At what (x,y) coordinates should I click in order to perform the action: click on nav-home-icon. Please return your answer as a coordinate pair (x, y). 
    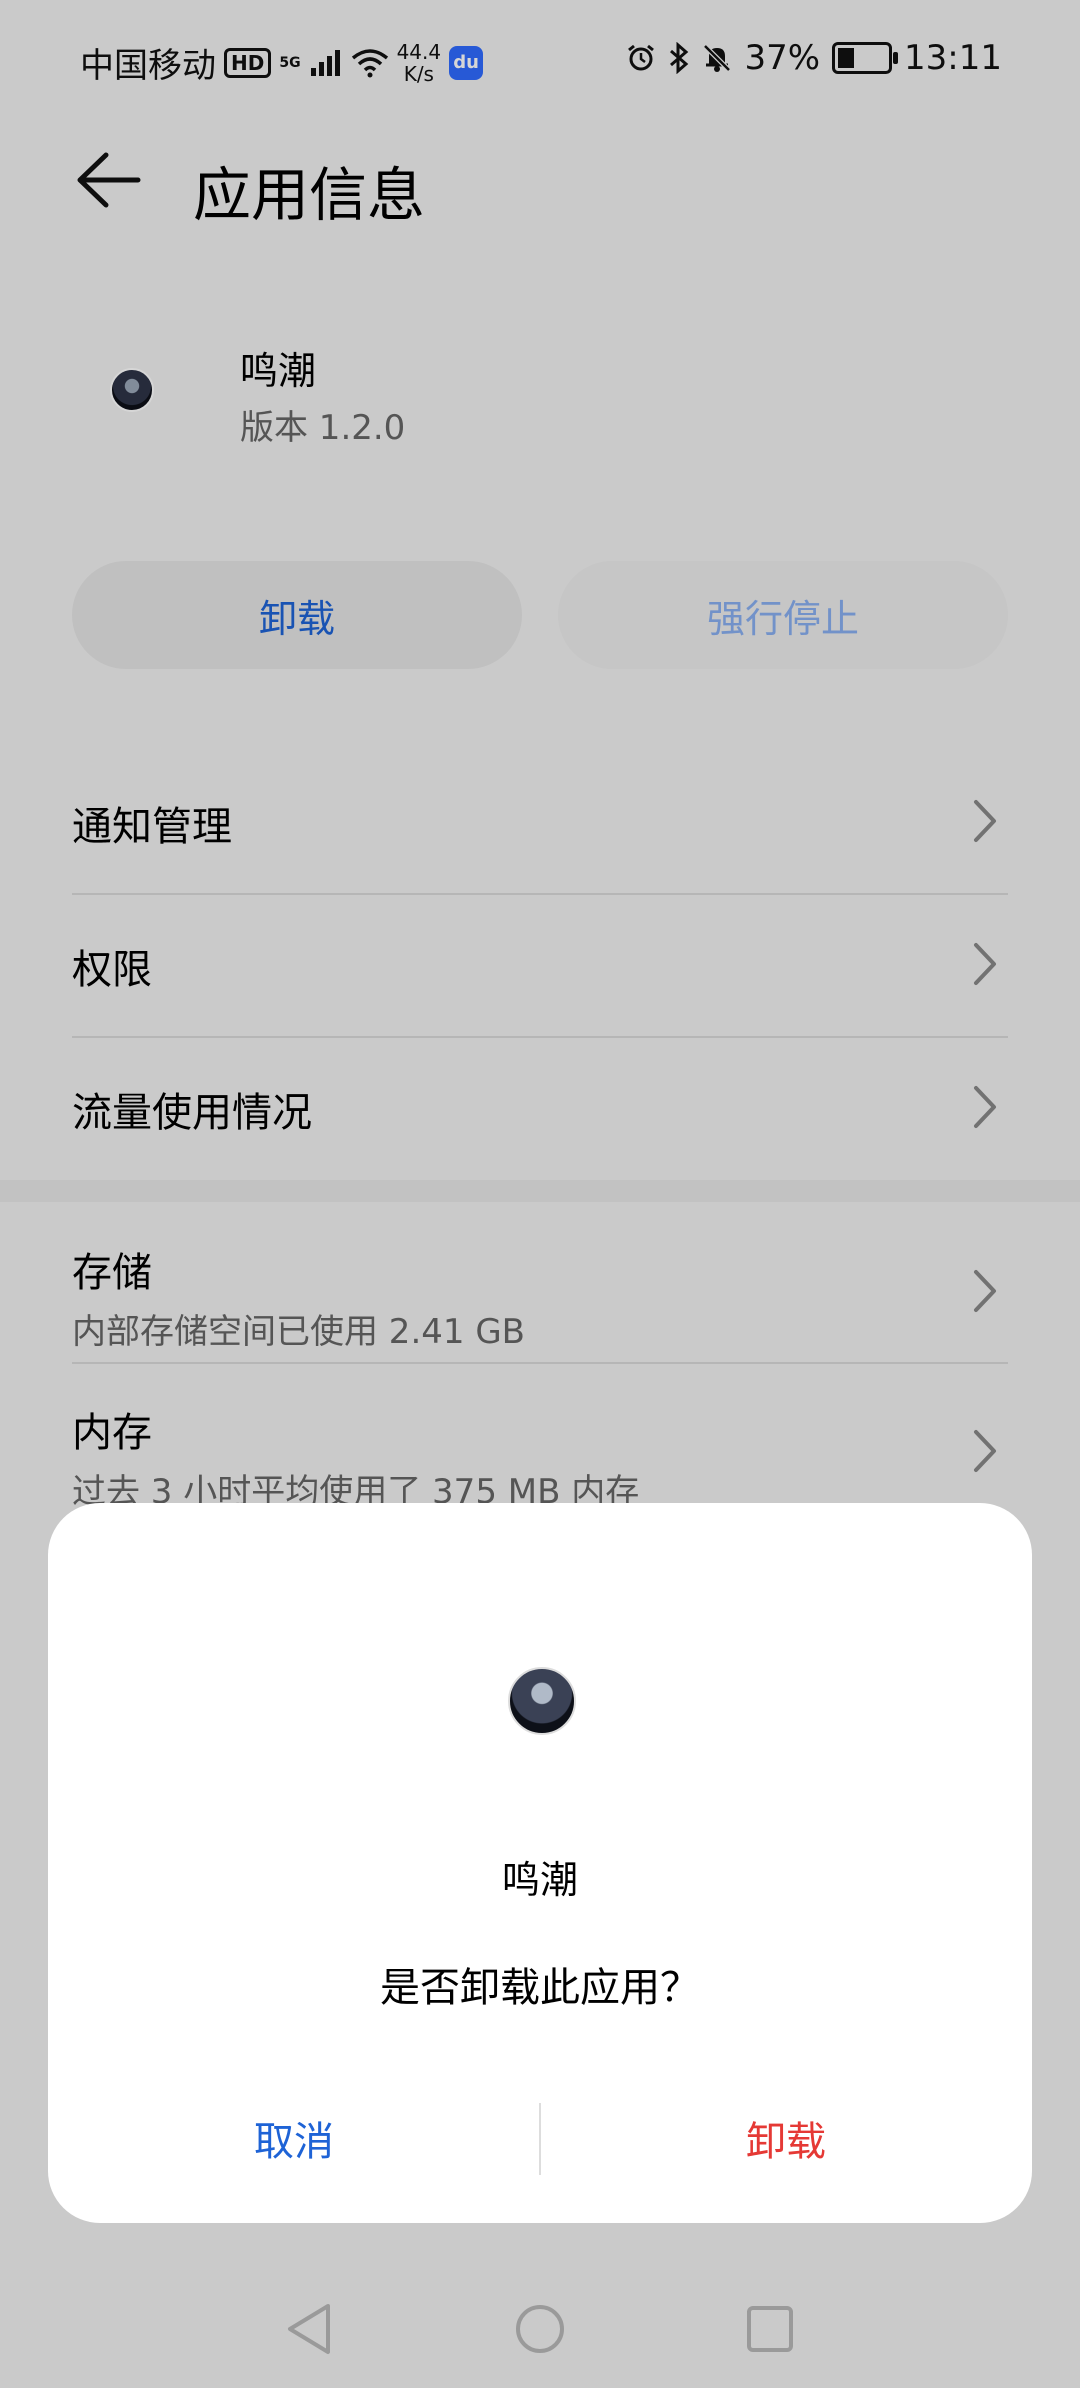
    Looking at the image, I should click on (540, 2329).